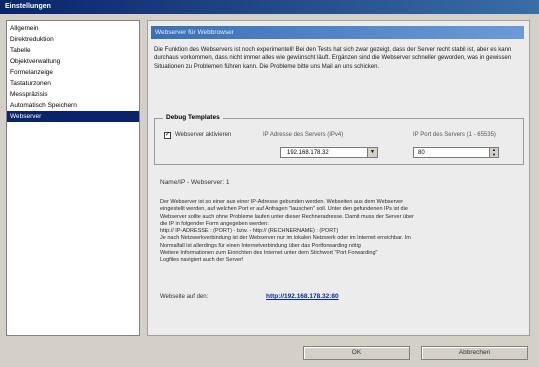 The width and height of the screenshot is (539, 367). I want to click on server-status: Name/IP - Webserver: 1, so click(195, 182).